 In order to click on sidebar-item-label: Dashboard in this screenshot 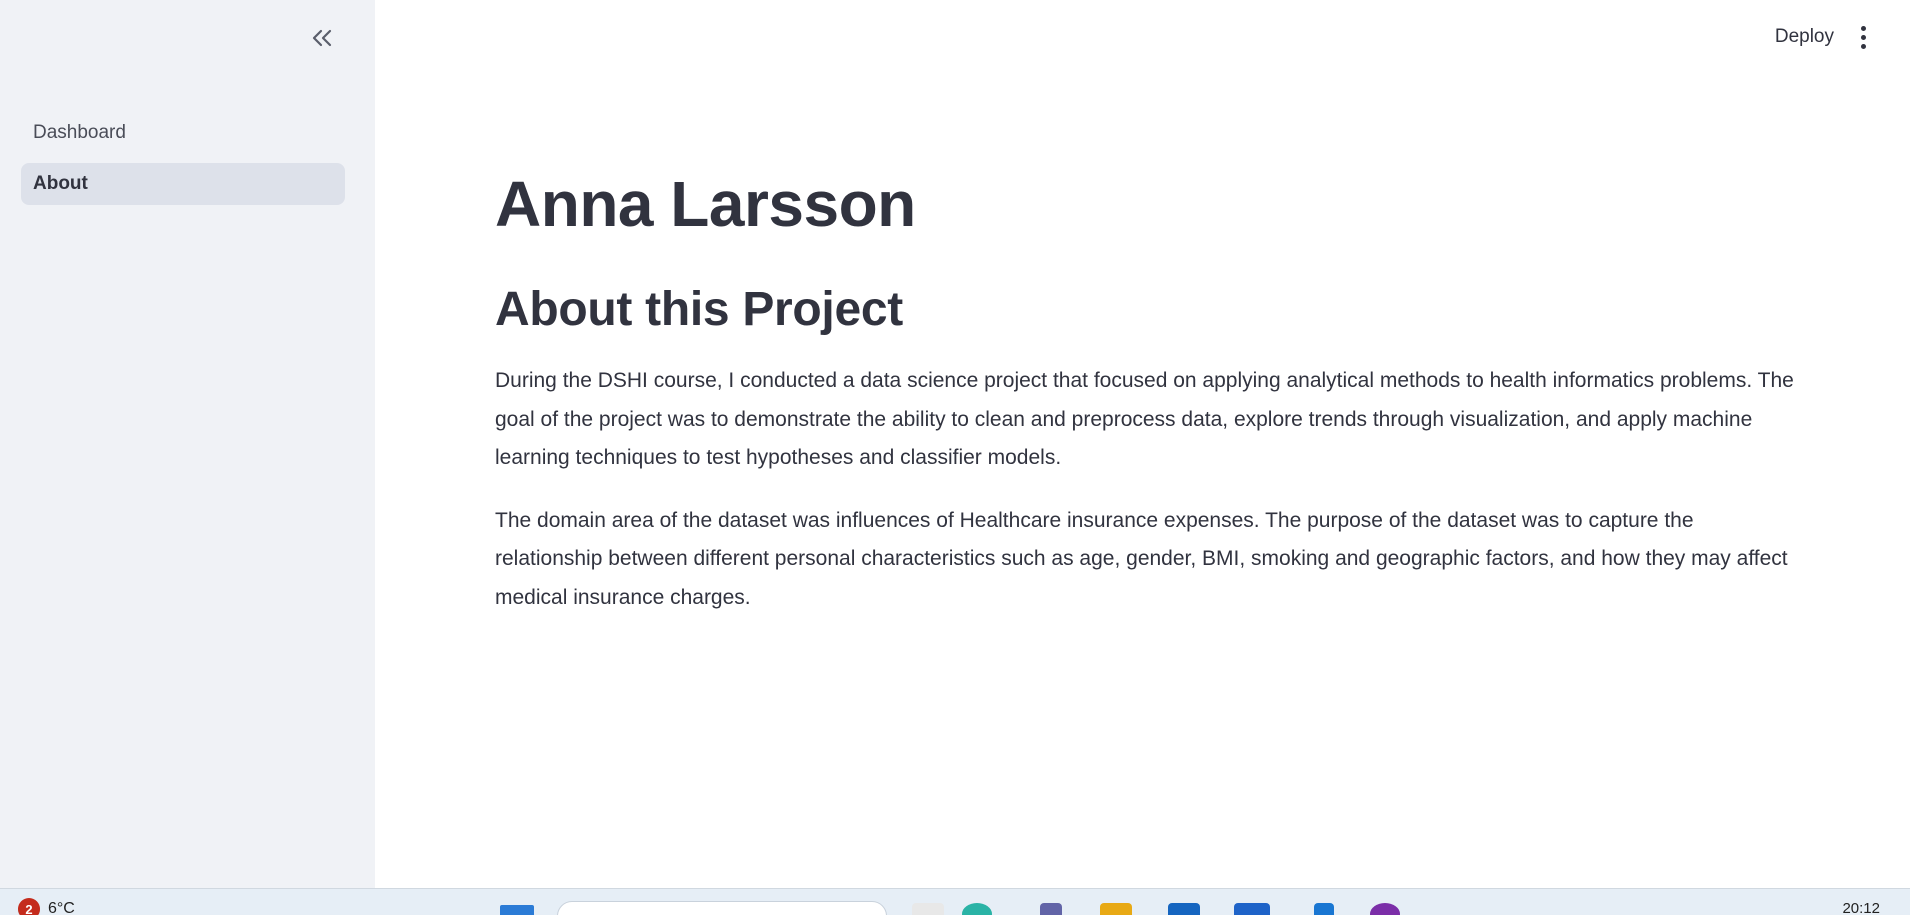, I will do `click(79, 132)`.